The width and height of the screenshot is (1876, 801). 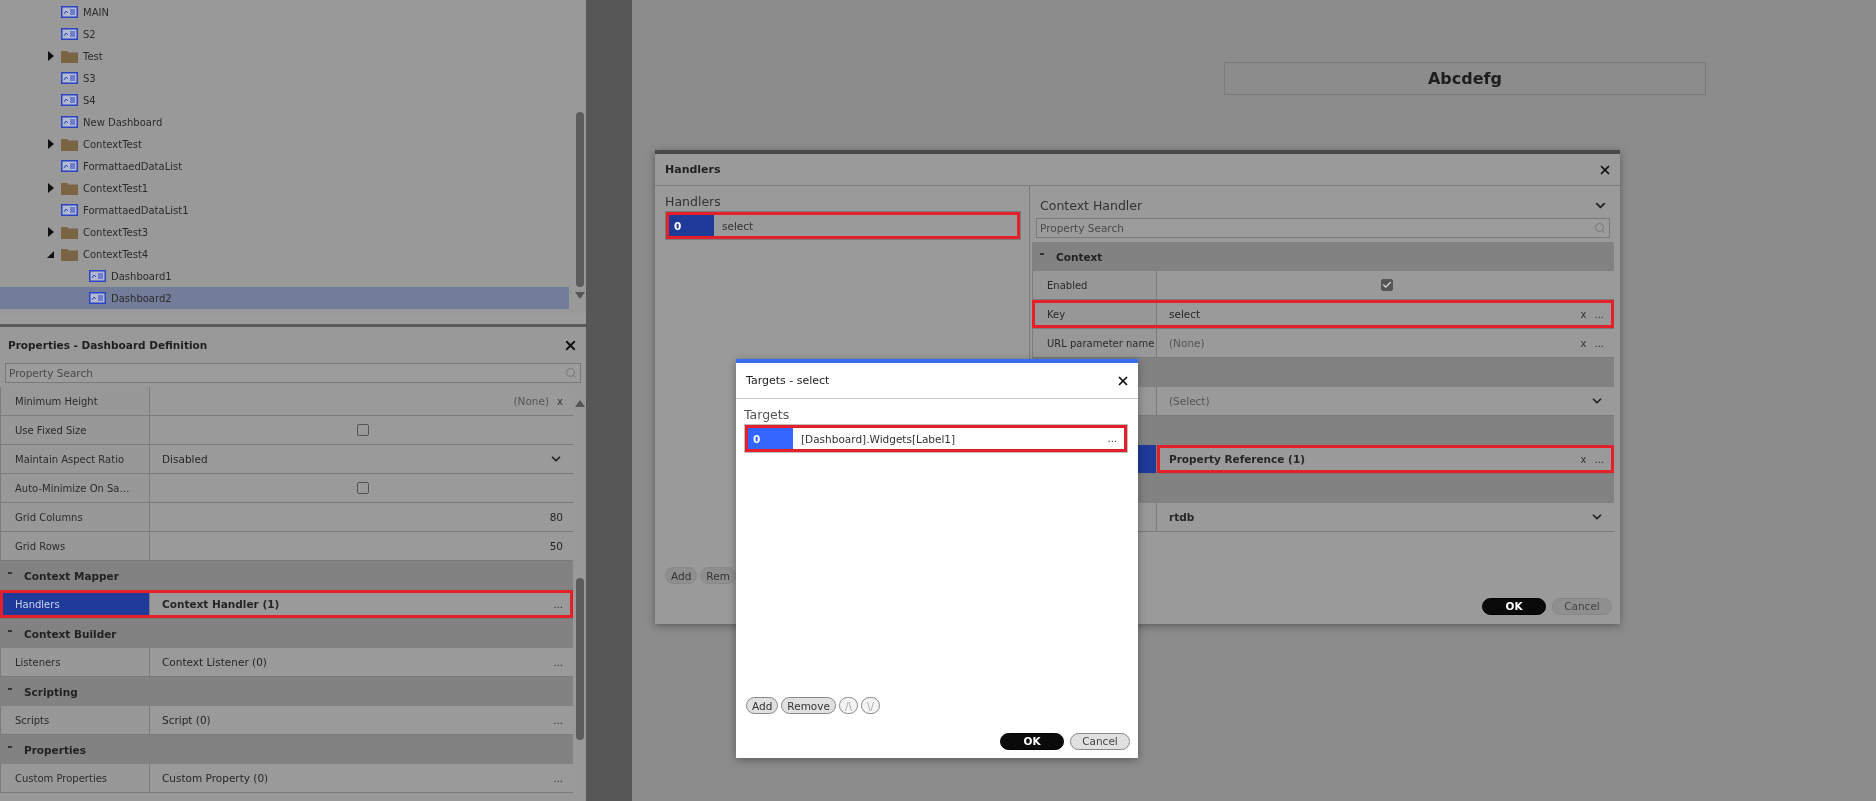 What do you see at coordinates (71, 575) in the screenshot?
I see `section-title: Context Mapper` at bounding box center [71, 575].